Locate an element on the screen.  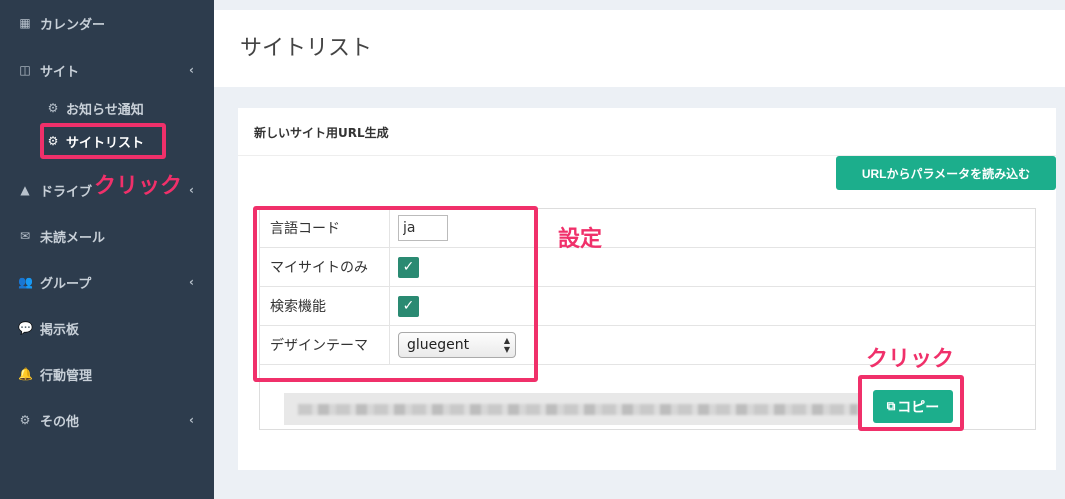
box-title: 新しいサイト用URL生成 is located at coordinates (321, 133).